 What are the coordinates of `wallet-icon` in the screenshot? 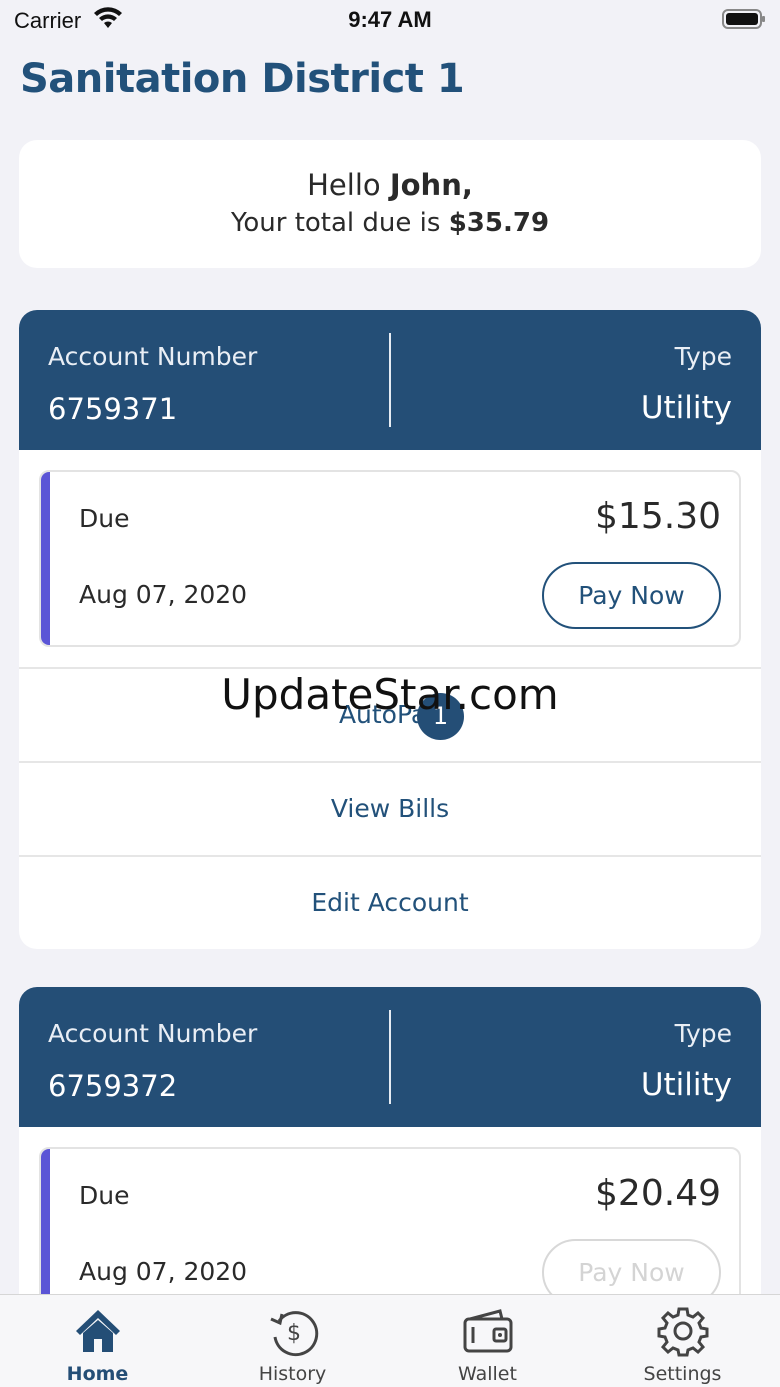 It's located at (488, 1331).